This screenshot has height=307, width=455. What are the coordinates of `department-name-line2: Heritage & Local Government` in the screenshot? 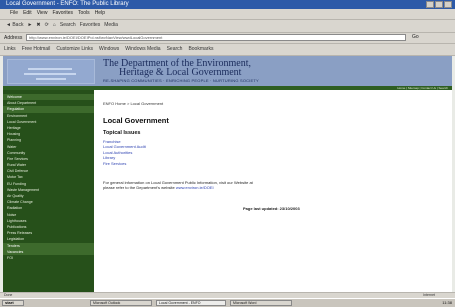 It's located at (180, 72).